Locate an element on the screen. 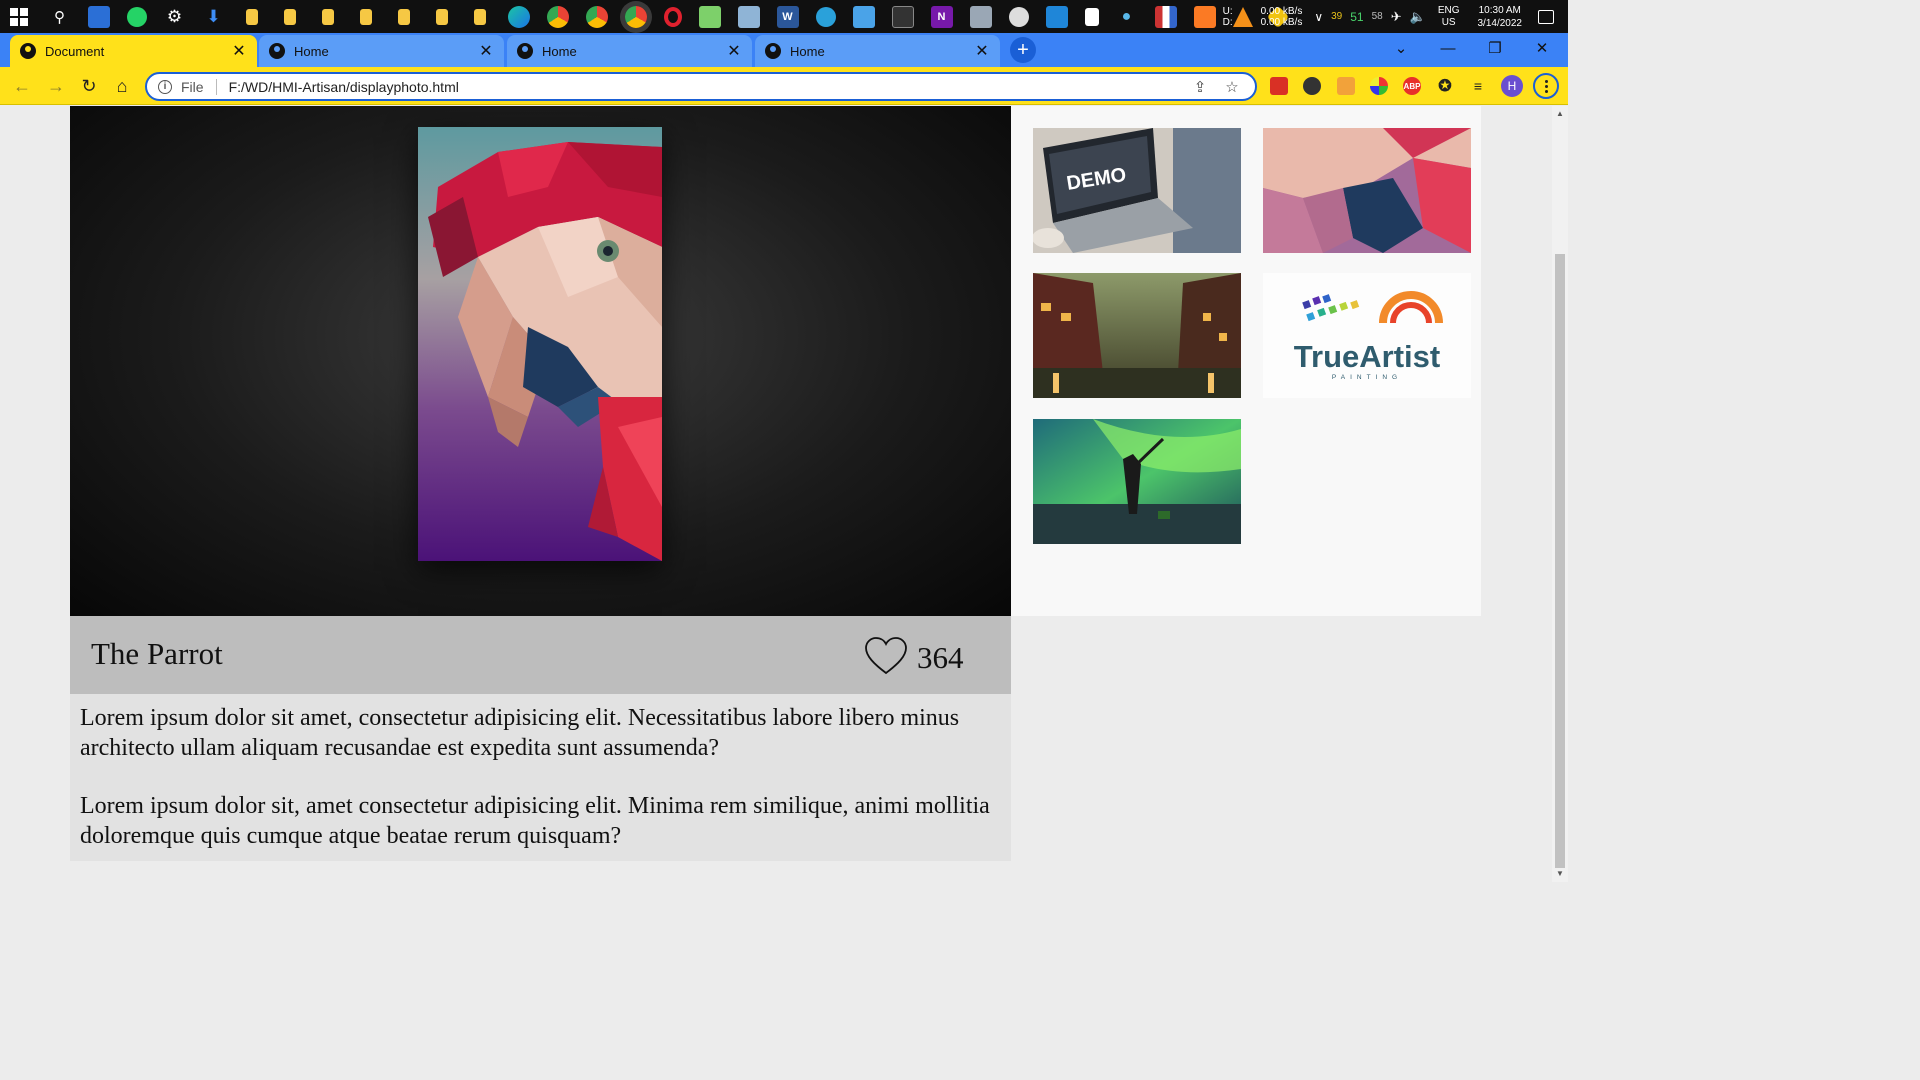 The height and width of the screenshot is (1080, 1920). chrome-profile-active-icon is located at coordinates (635, 16).